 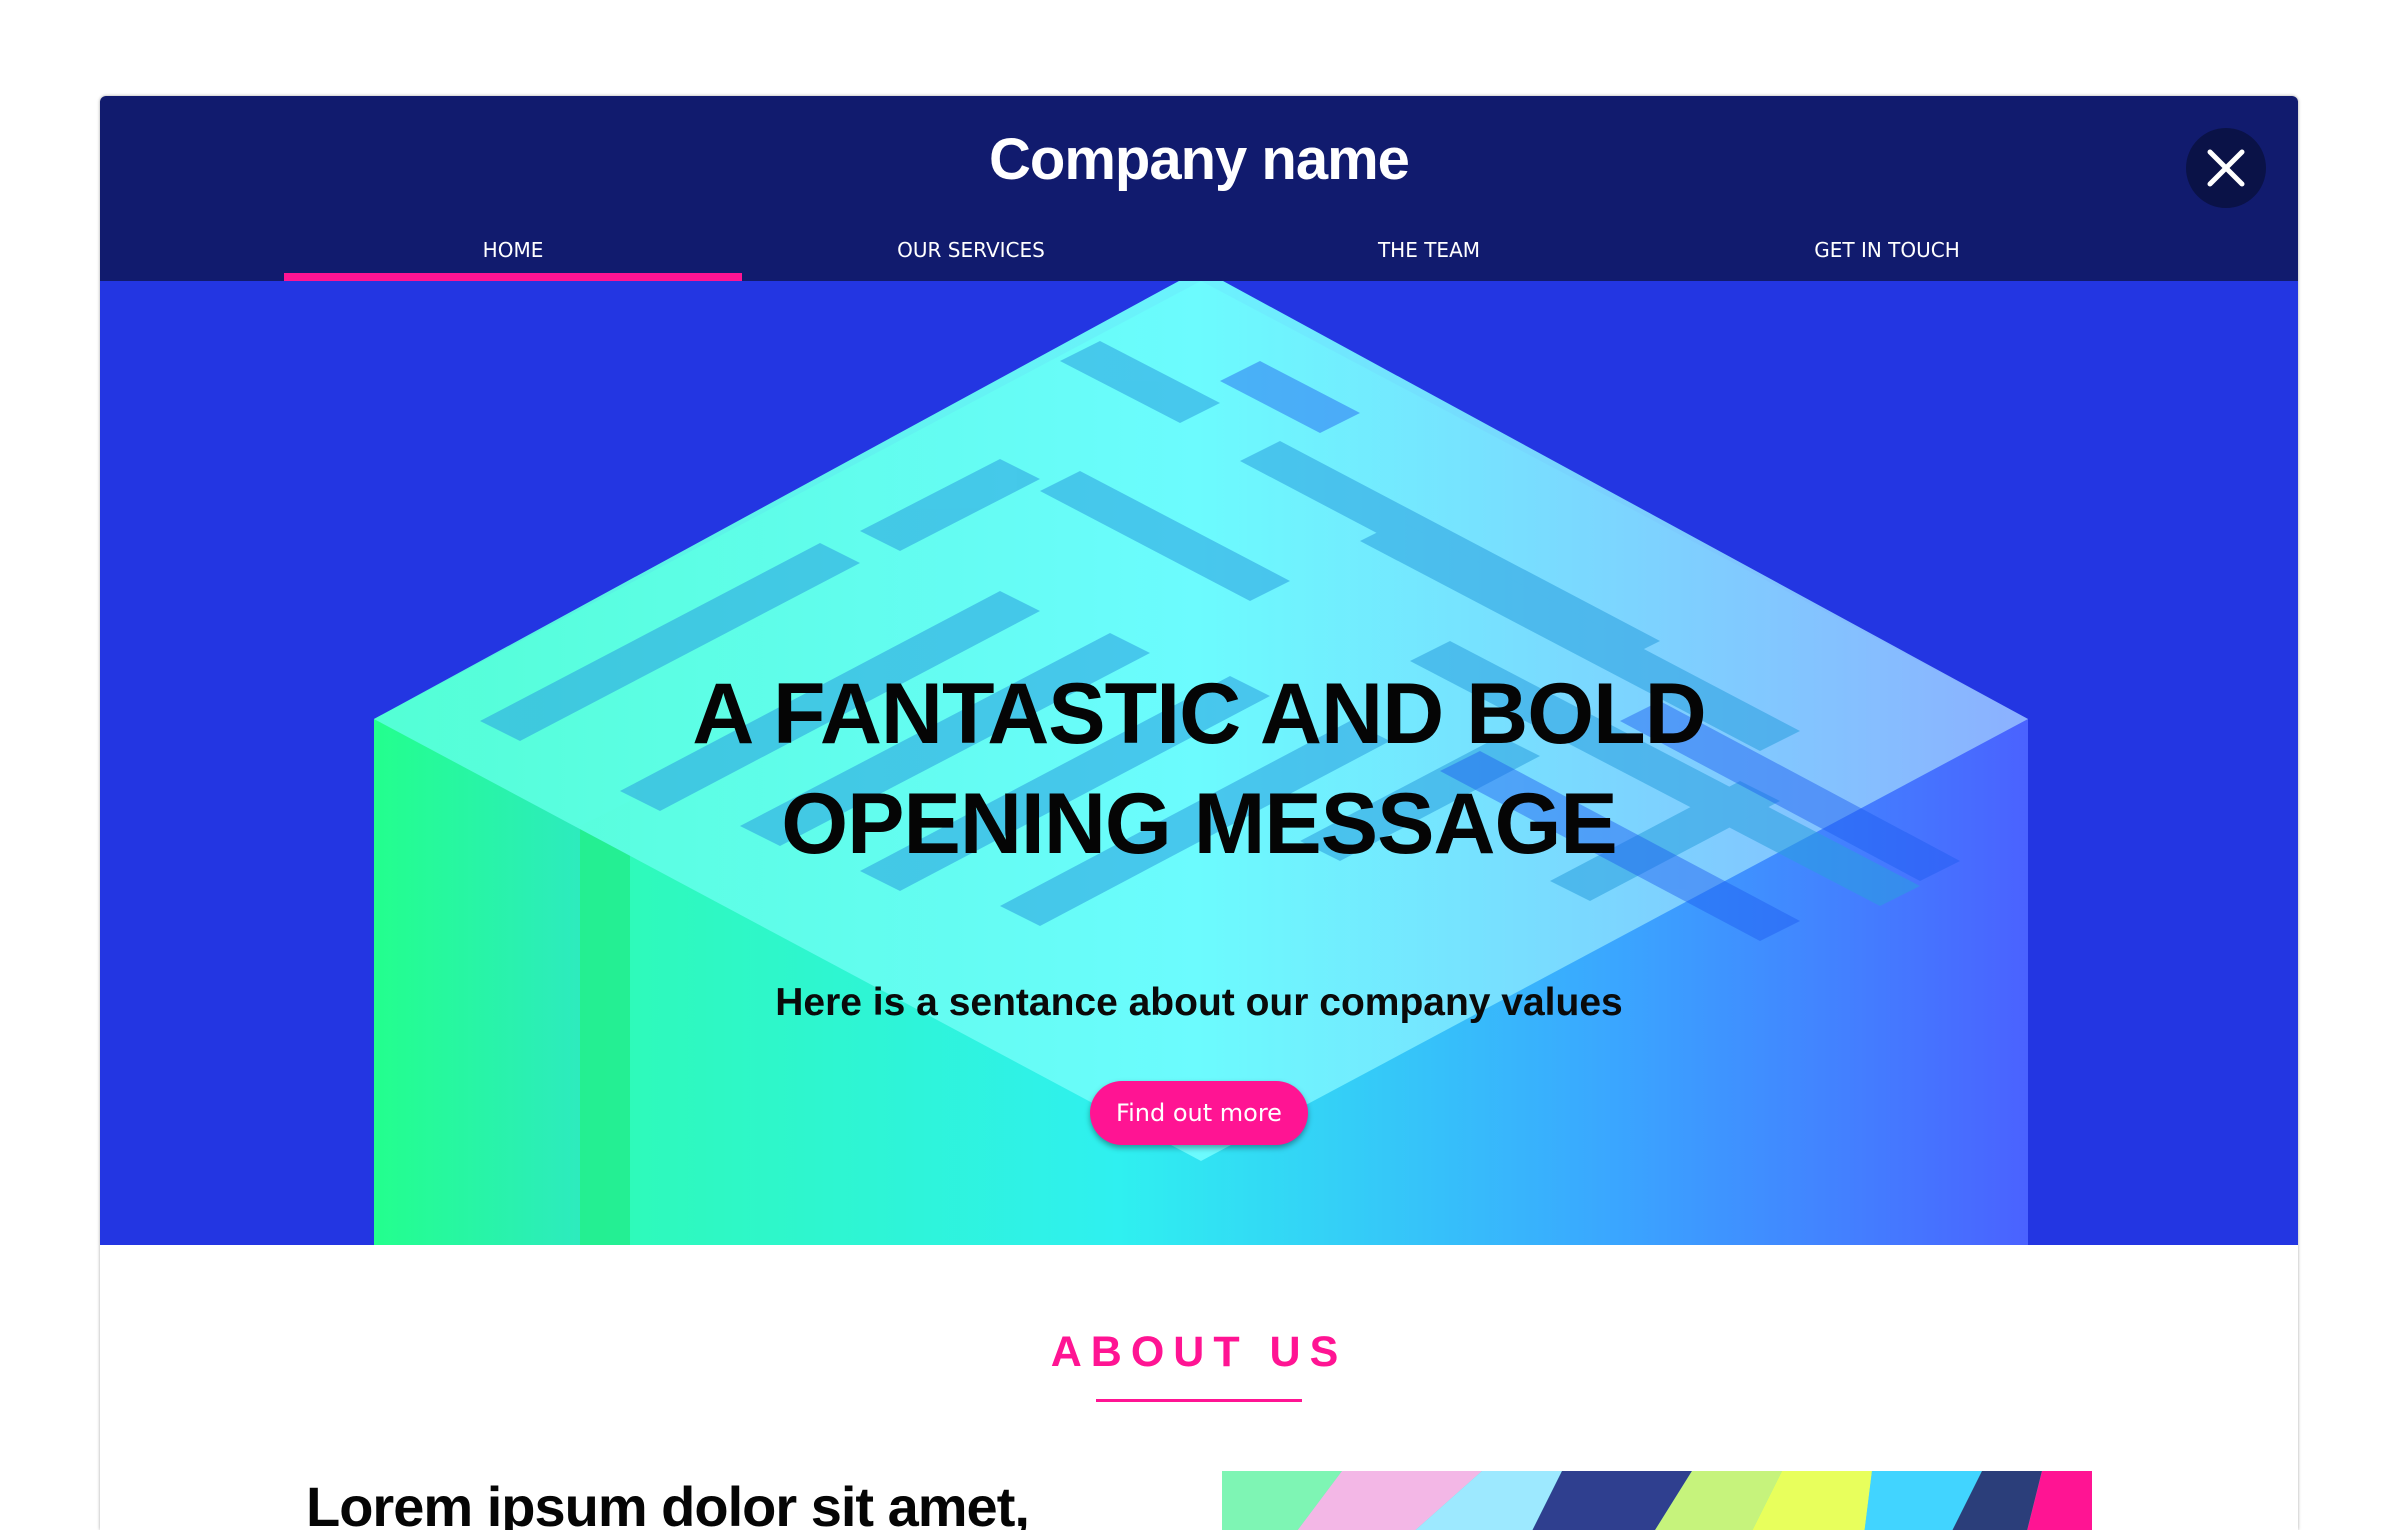 I want to click on nav-item-our-services: OUR SERVICES, so click(x=971, y=258).